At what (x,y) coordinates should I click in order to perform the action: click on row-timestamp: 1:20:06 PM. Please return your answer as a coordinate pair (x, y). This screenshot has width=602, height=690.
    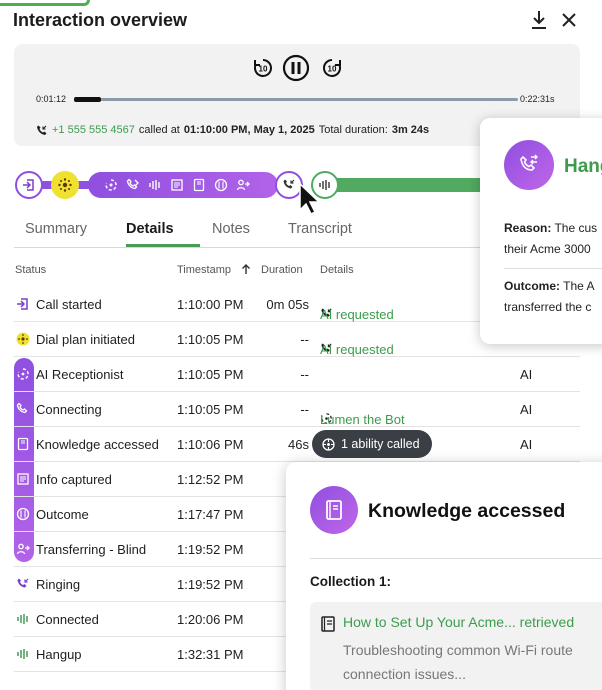
    Looking at the image, I should click on (210, 619).